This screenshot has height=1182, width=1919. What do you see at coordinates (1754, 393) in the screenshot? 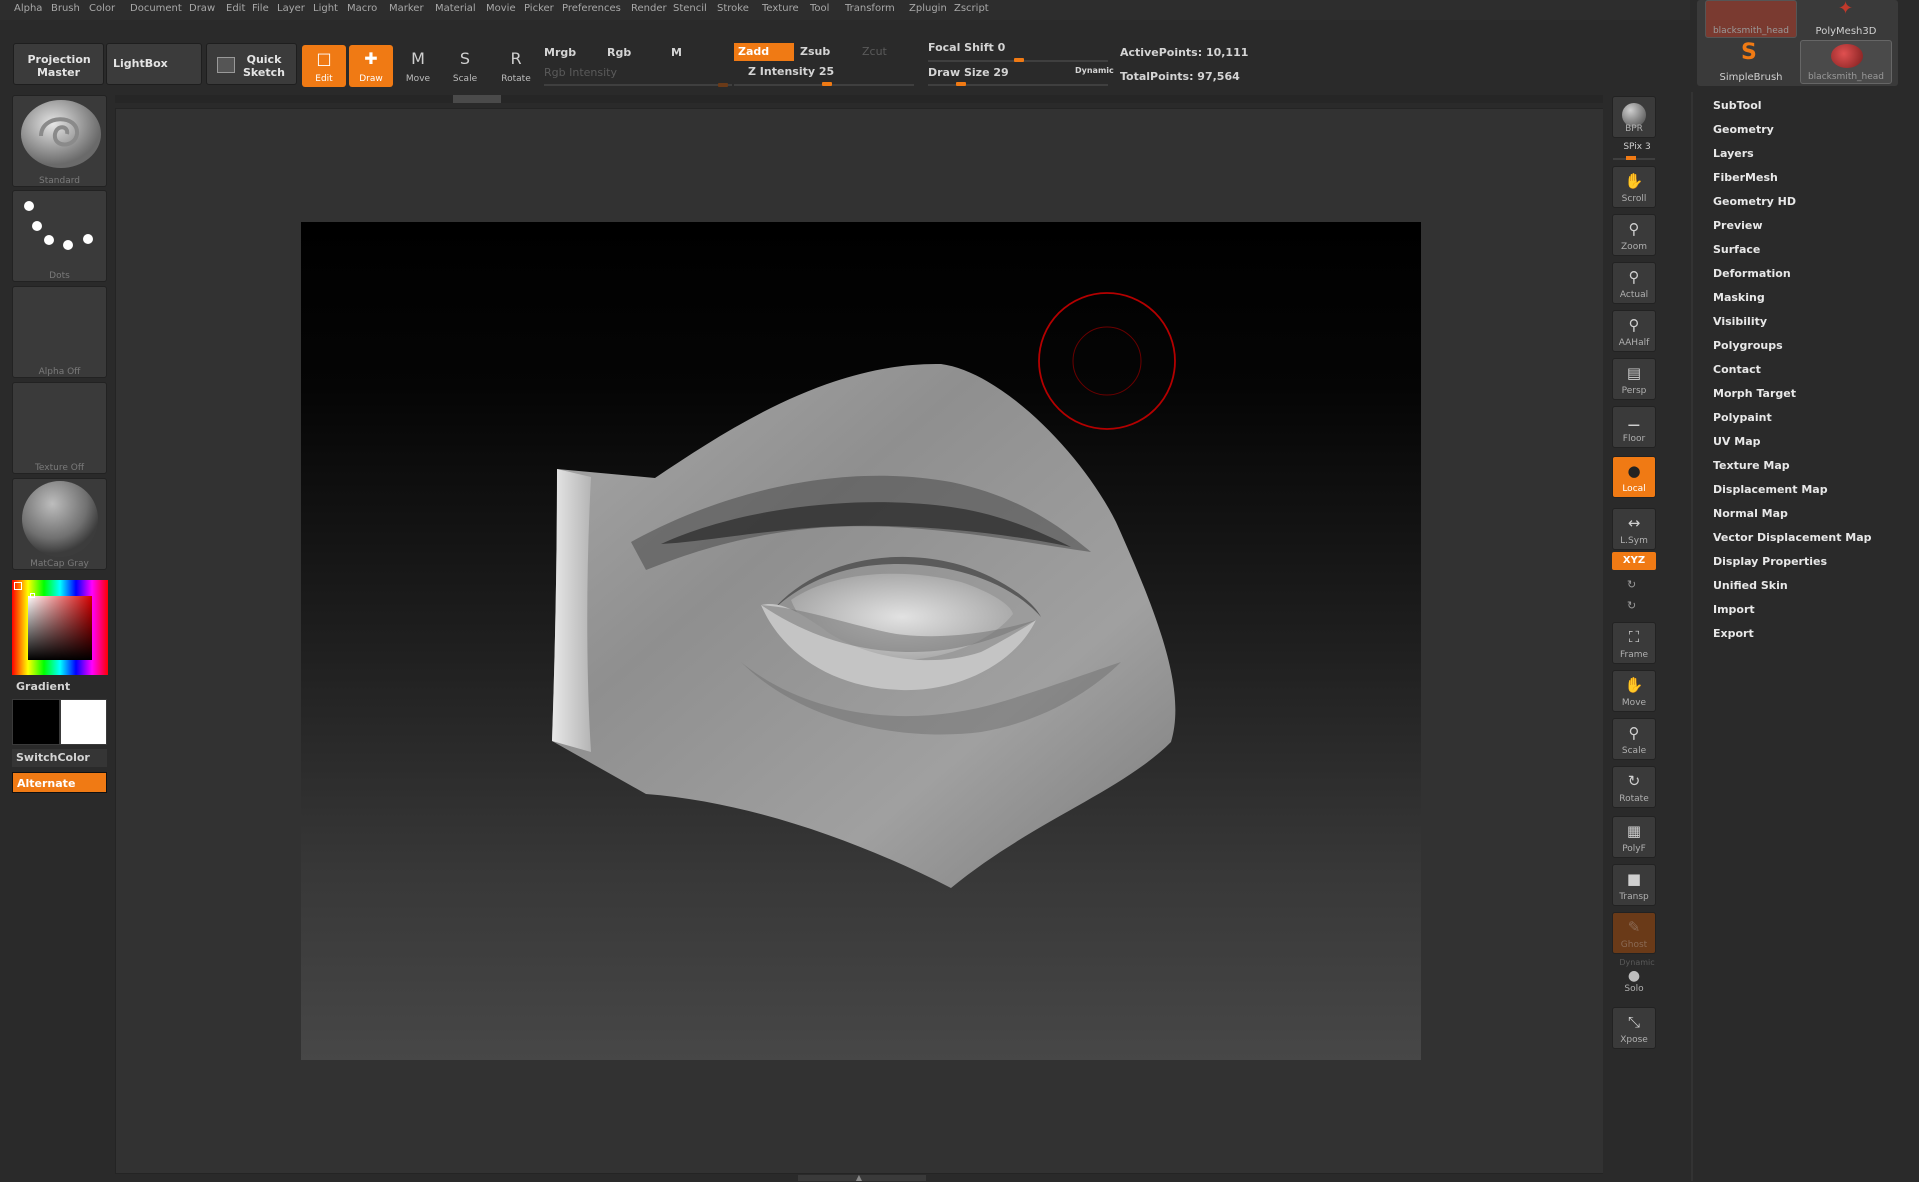
I see `palette-morph-target: Morph Target` at bounding box center [1754, 393].